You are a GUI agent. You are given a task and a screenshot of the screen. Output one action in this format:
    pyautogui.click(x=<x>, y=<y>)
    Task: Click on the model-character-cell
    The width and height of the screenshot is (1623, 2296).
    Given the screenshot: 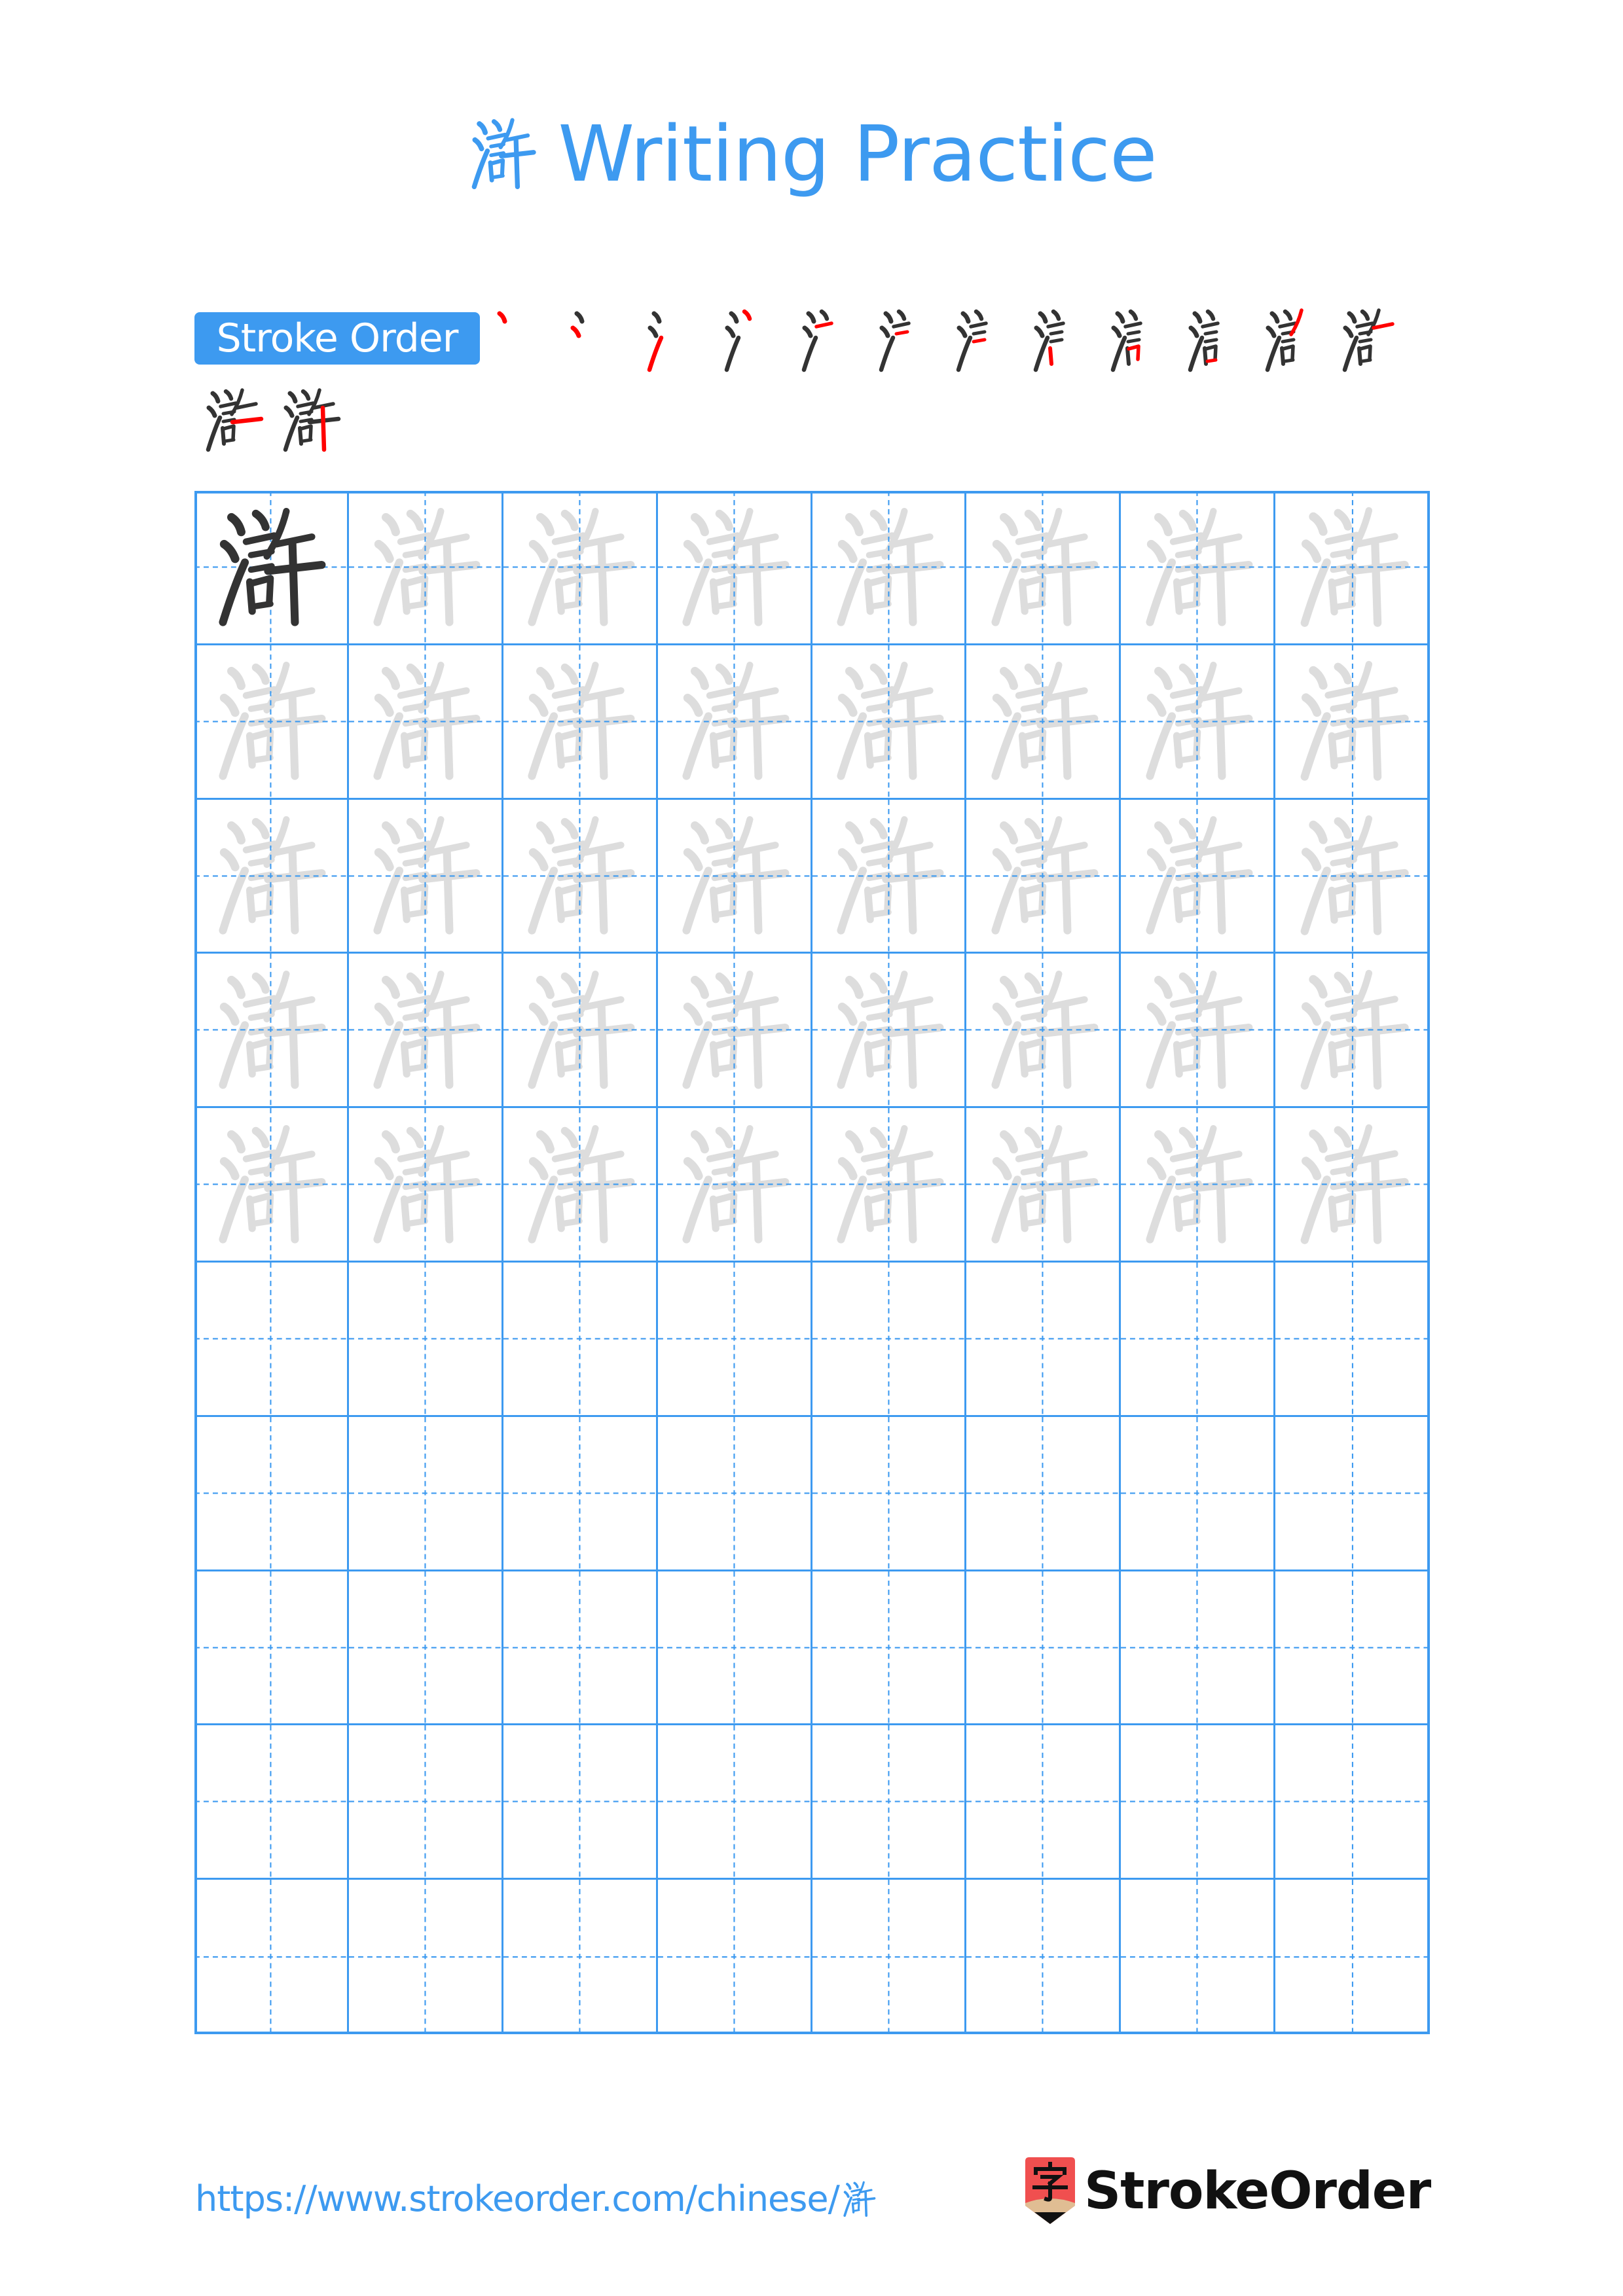 What is the action you would take?
    pyautogui.click(x=271, y=568)
    